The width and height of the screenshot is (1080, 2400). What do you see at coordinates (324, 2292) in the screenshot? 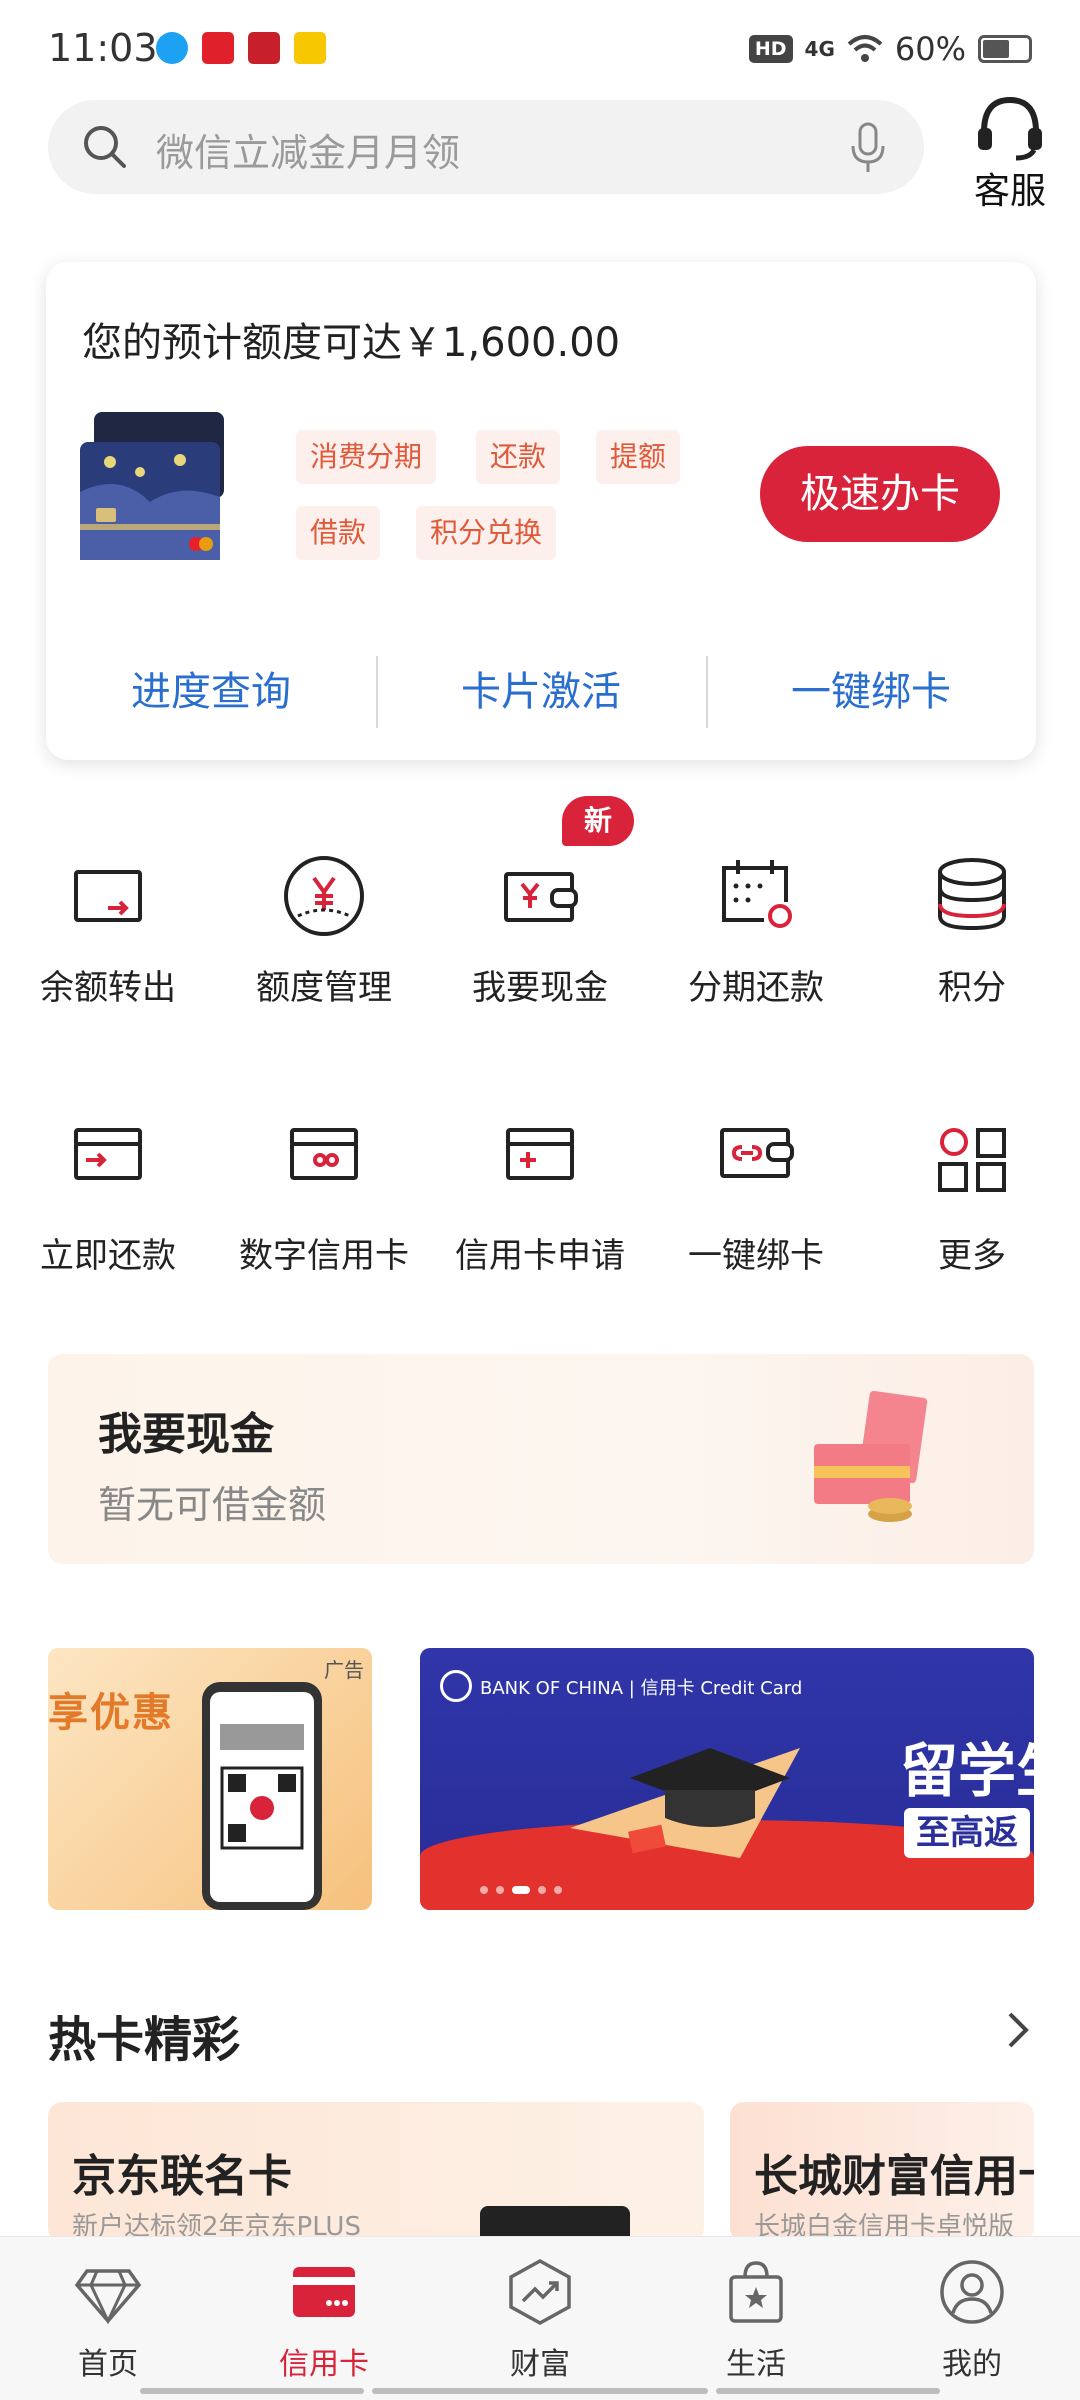
I see `credit-card-icon` at bounding box center [324, 2292].